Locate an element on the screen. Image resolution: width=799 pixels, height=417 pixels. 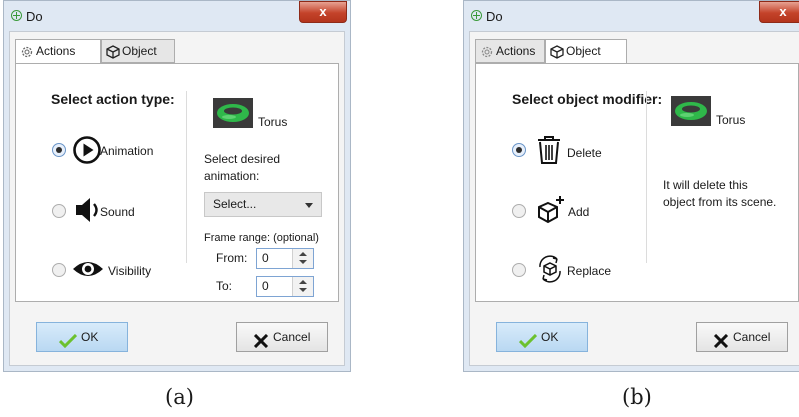
animation-label-line2: animation: is located at coordinates (232, 176).